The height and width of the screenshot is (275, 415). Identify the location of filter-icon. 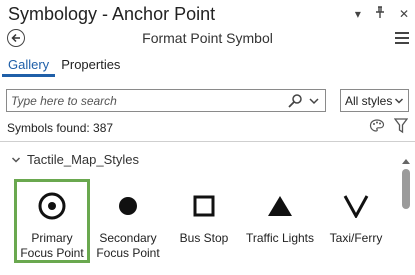
(401, 128).